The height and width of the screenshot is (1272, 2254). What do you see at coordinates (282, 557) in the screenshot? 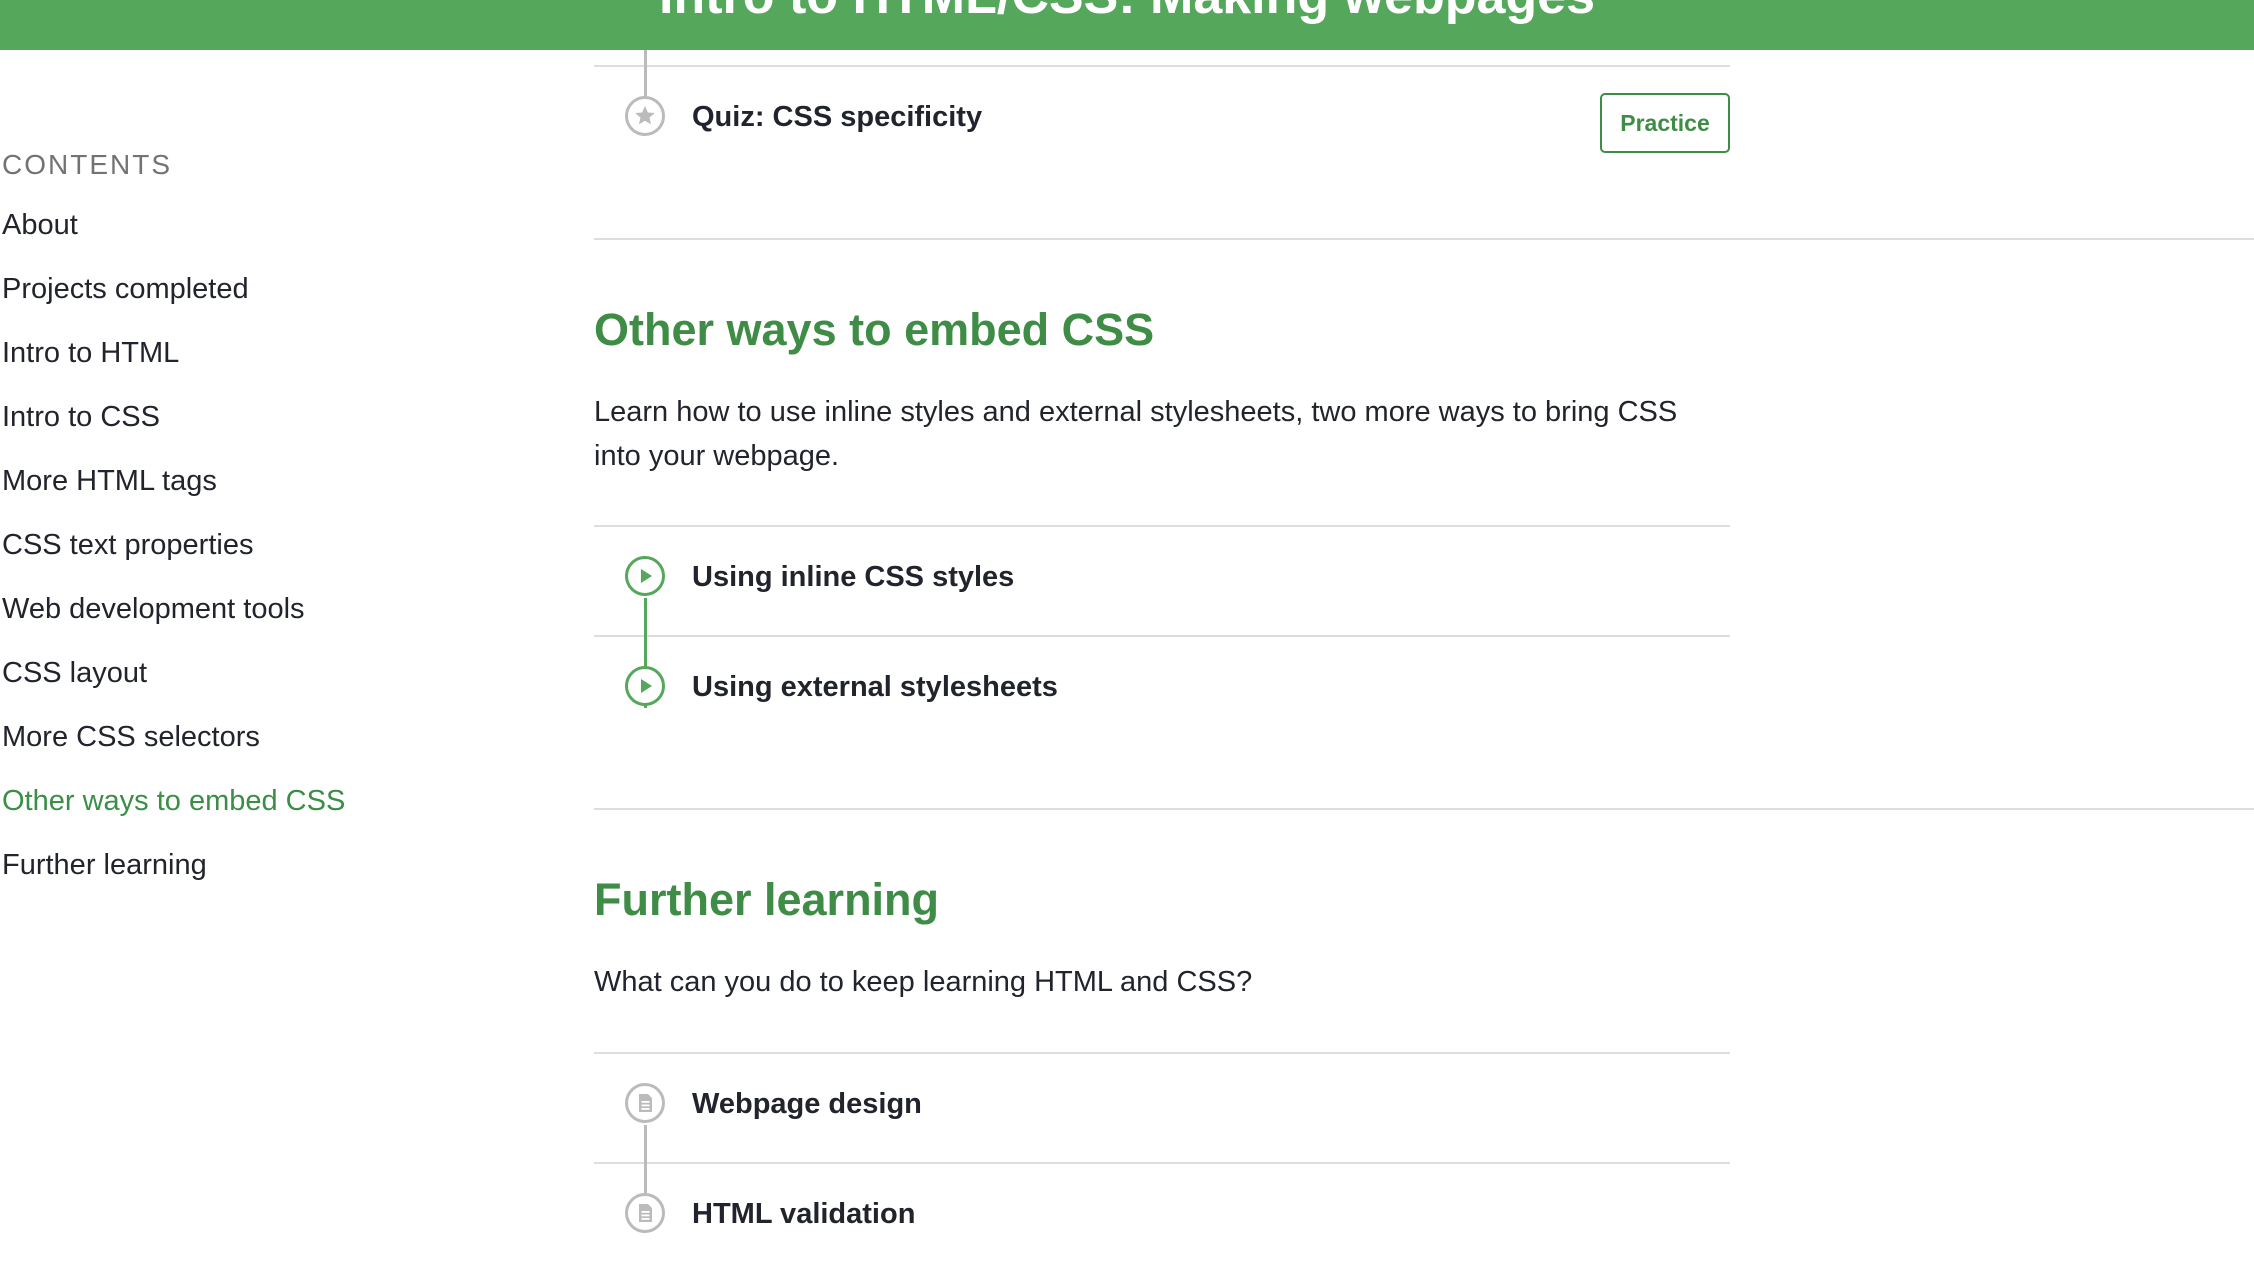
I see `sidebar-item-css-text-properties: CSS text properties` at bounding box center [282, 557].